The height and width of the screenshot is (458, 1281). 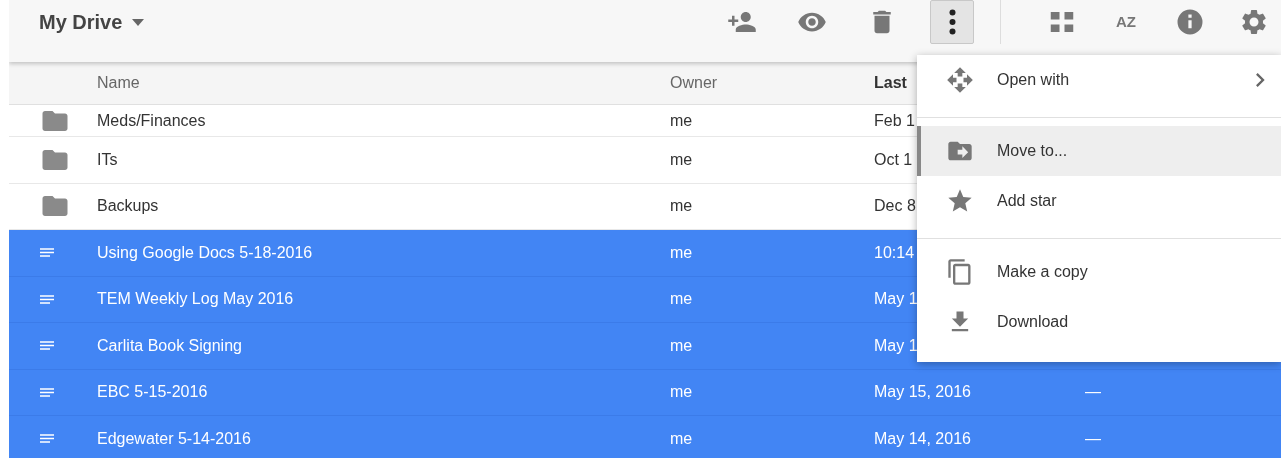 I want to click on file-row: Edgewater 5-14-2016 me May 14, 2016 —, so click(x=645, y=437).